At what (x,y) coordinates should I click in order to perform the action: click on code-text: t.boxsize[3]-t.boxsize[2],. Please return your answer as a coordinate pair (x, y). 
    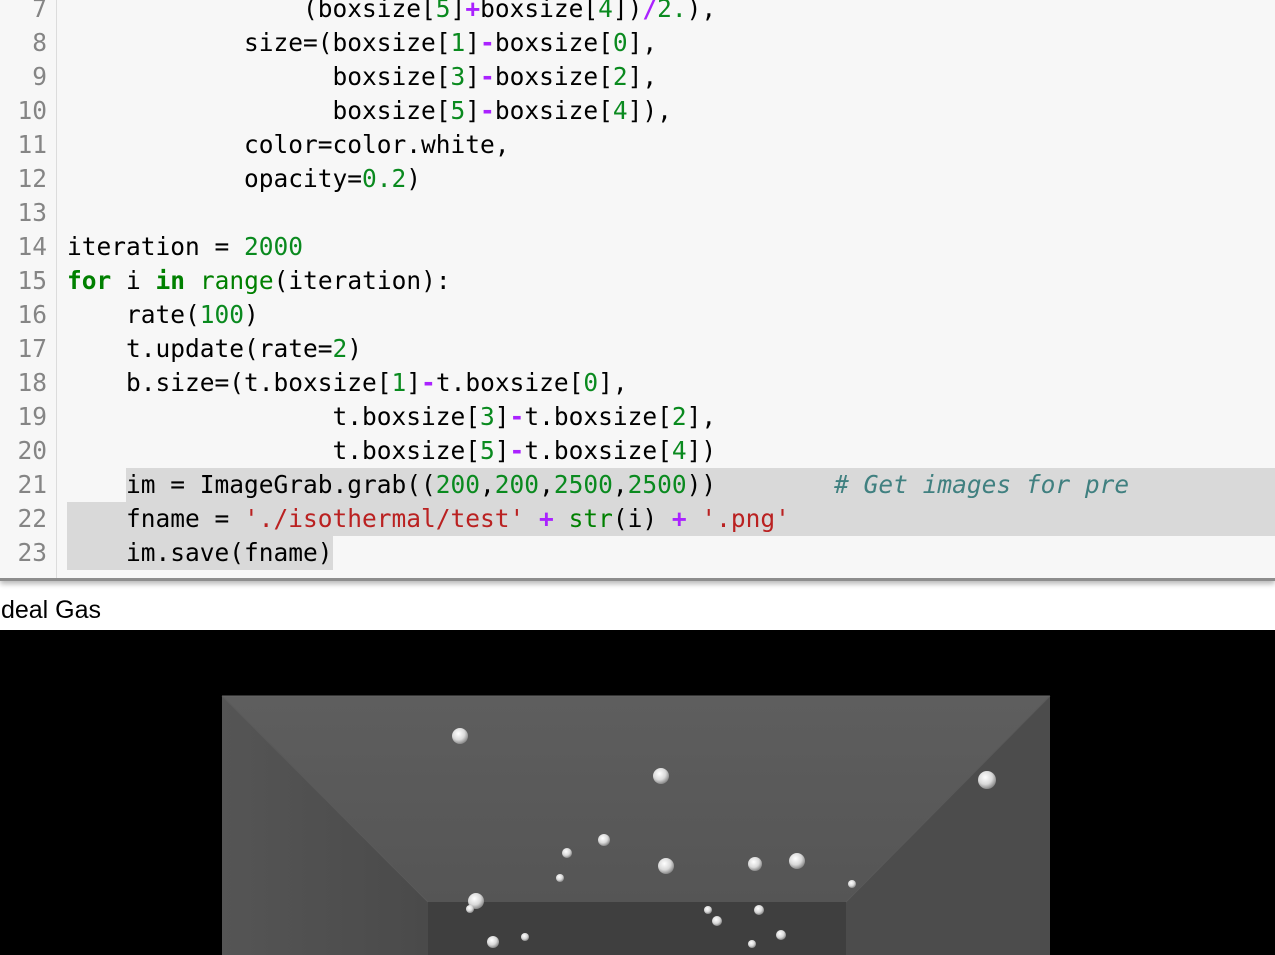
    Looking at the image, I should click on (392, 417).